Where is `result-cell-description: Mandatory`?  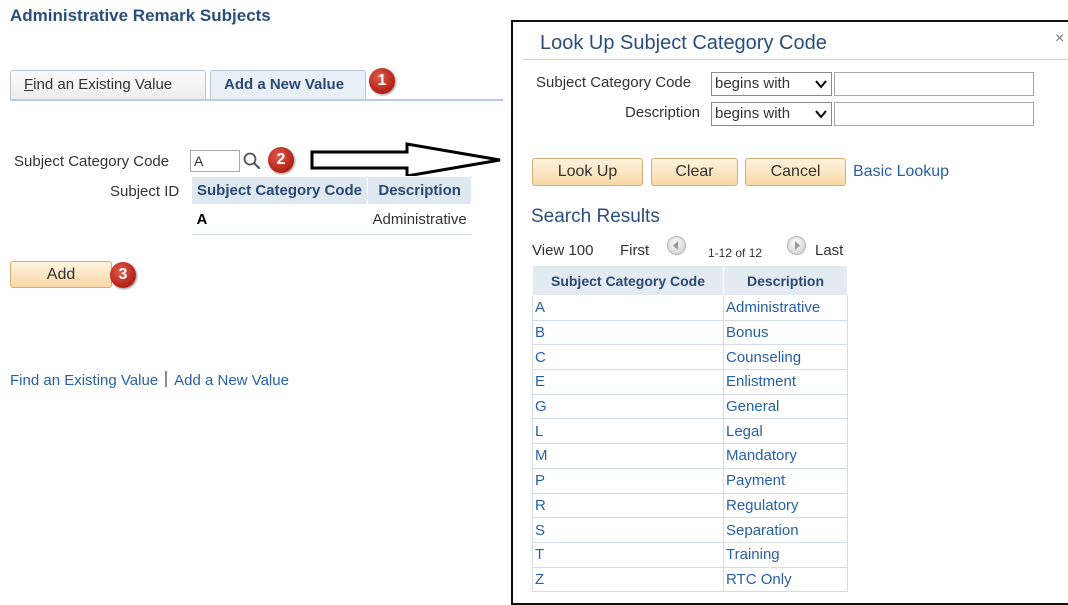 result-cell-description: Mandatory is located at coordinates (785, 456).